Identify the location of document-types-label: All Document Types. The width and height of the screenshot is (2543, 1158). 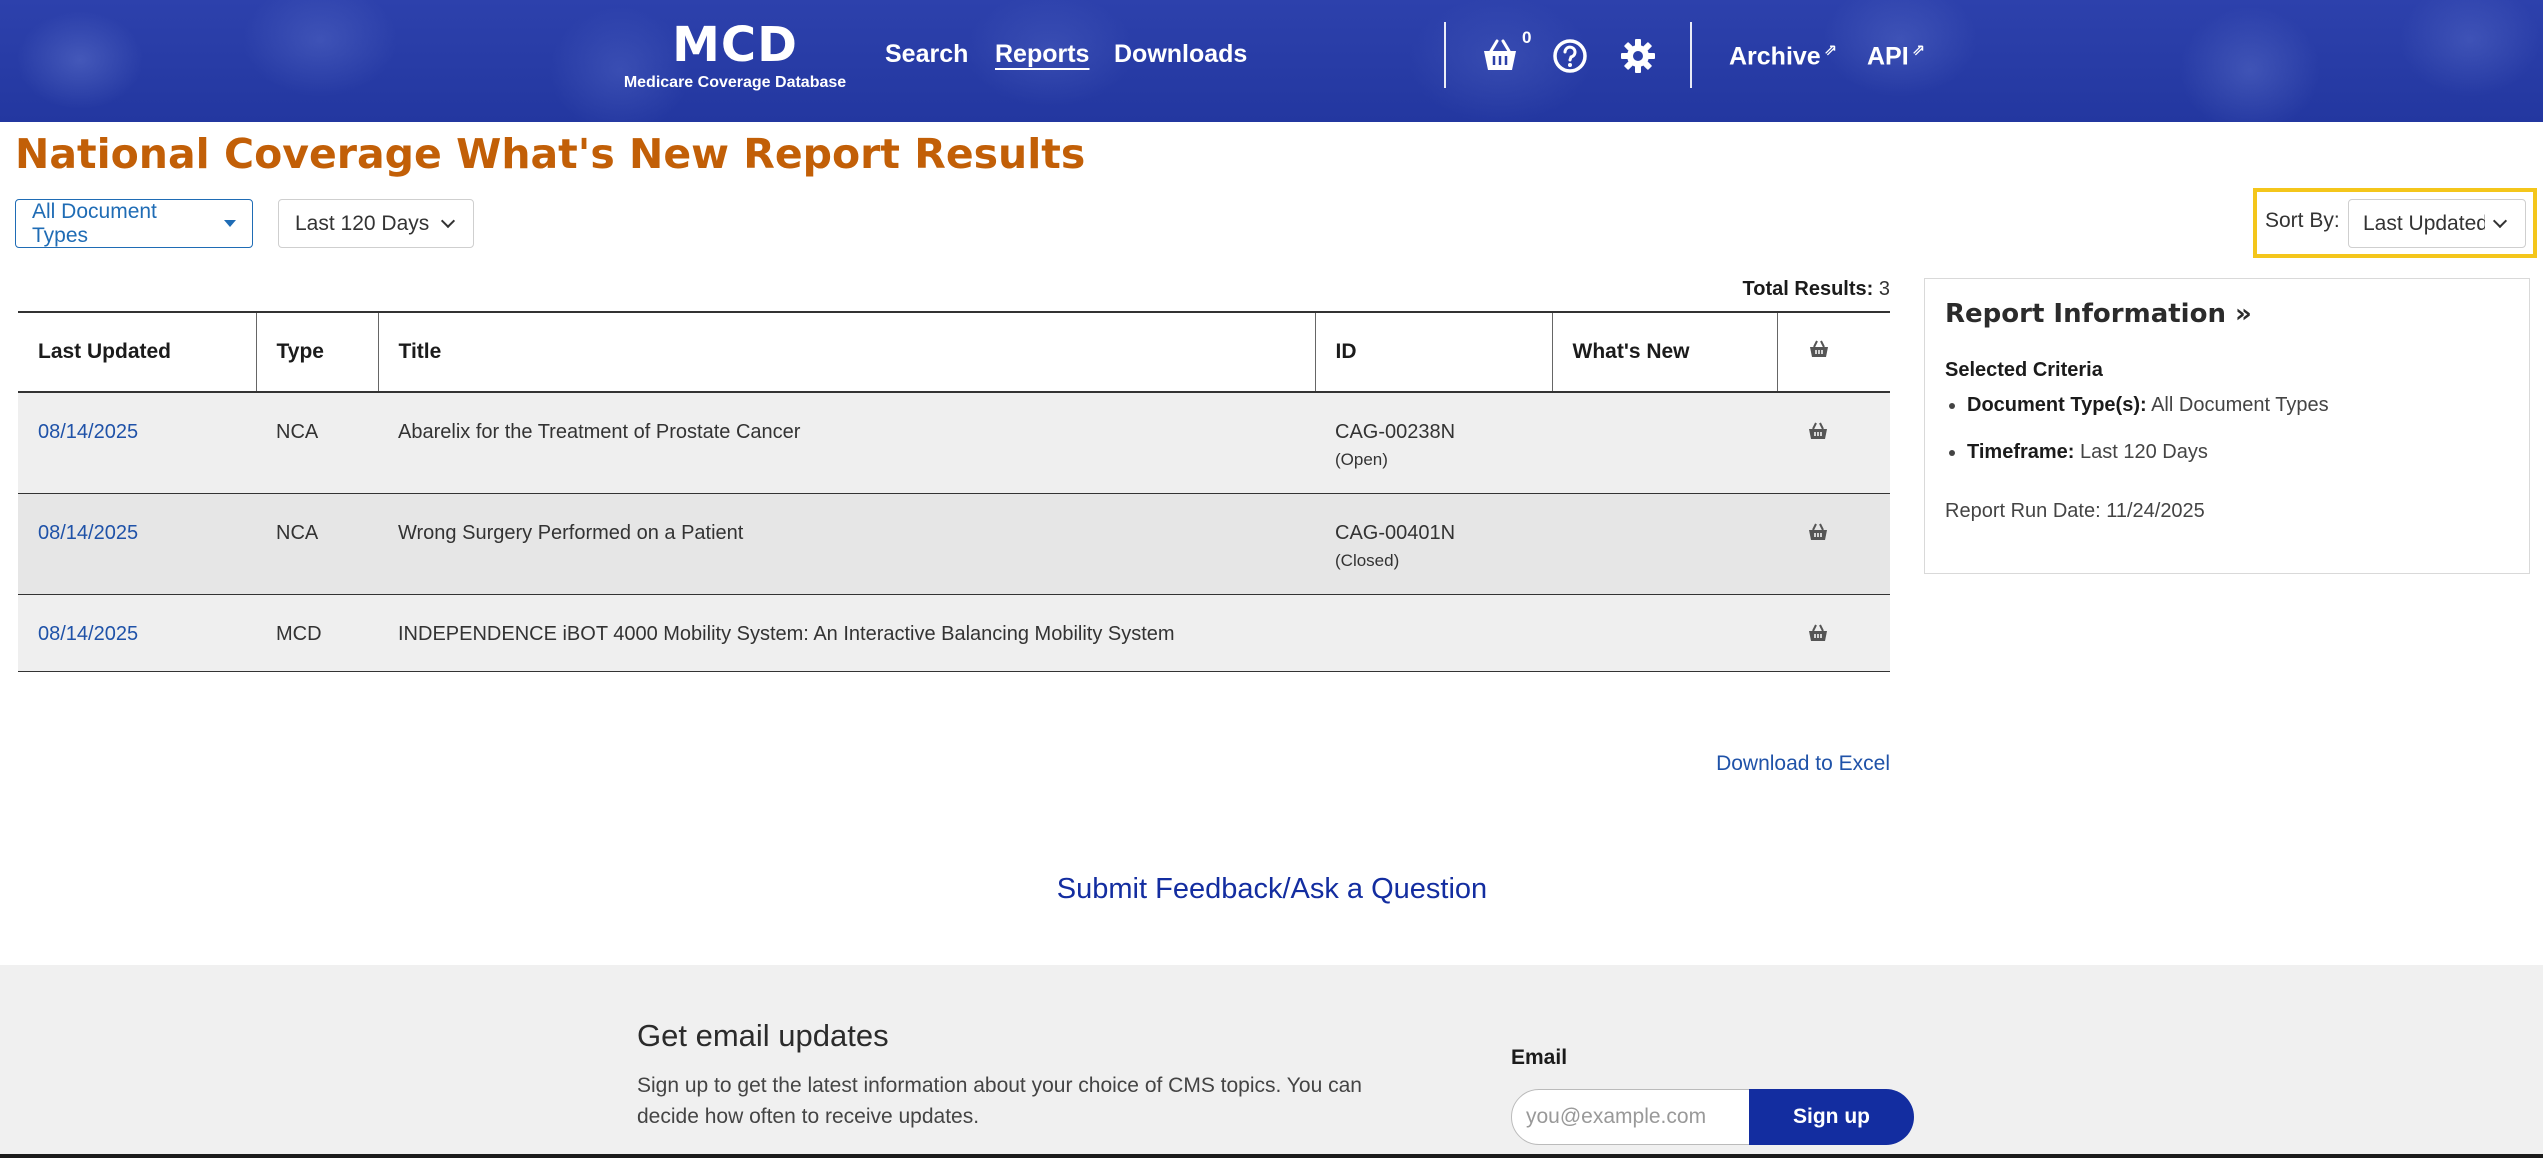
(94, 223).